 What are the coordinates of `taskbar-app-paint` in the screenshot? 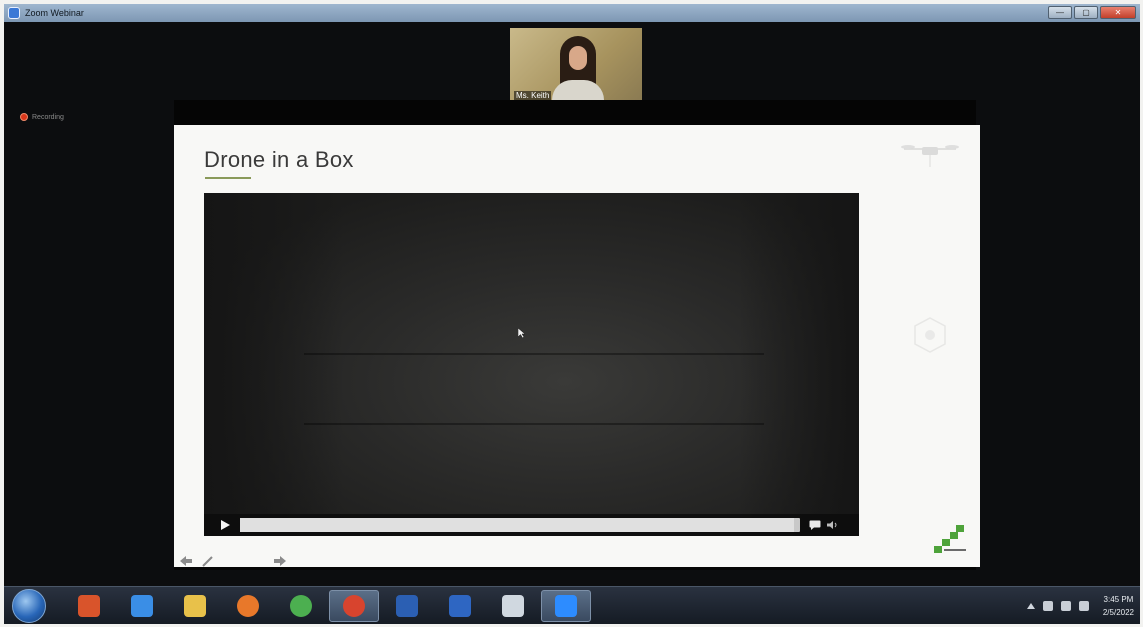 It's located at (513, 606).